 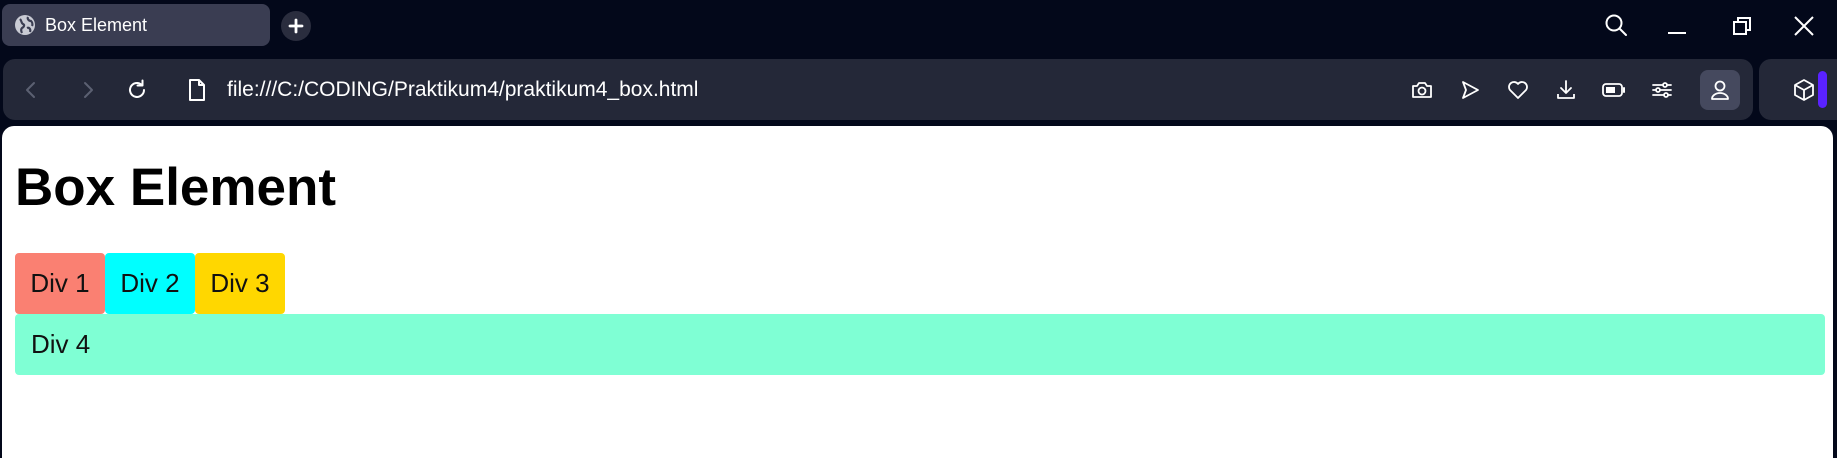 I want to click on extensions-button, so click(x=1804, y=90).